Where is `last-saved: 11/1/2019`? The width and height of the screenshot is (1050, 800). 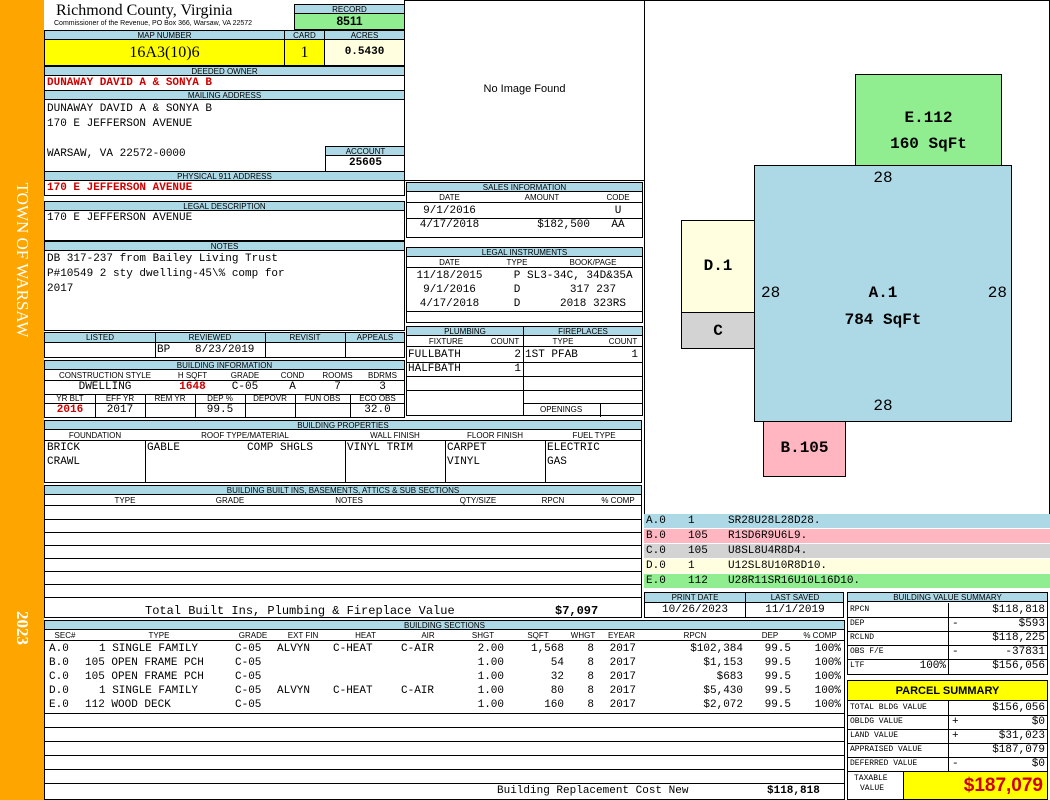
last-saved: 11/1/2019 is located at coordinates (795, 610).